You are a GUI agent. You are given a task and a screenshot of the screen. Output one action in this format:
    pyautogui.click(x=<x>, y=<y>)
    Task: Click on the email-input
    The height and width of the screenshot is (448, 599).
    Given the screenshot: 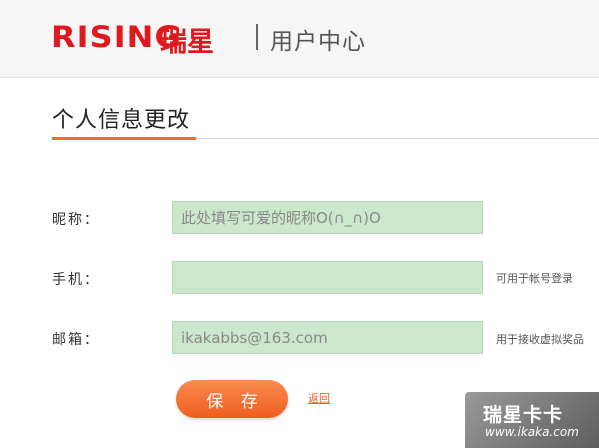 What is the action you would take?
    pyautogui.click(x=327, y=337)
    